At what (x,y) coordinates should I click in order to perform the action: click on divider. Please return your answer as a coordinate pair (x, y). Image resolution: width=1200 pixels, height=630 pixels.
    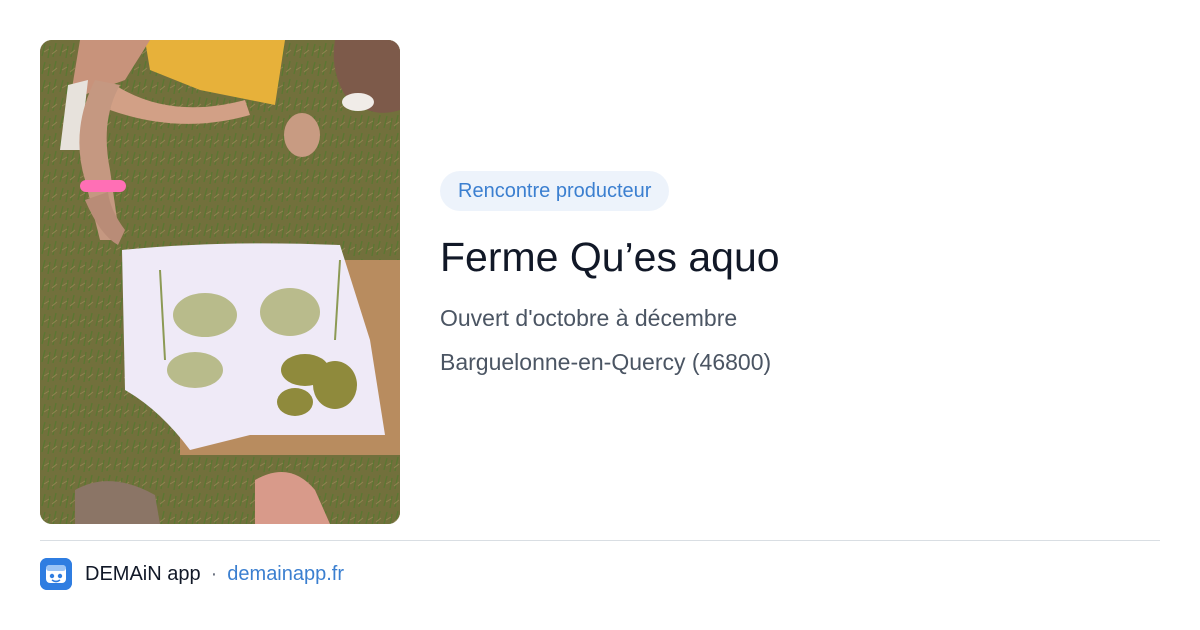
    Looking at the image, I should click on (600, 540).